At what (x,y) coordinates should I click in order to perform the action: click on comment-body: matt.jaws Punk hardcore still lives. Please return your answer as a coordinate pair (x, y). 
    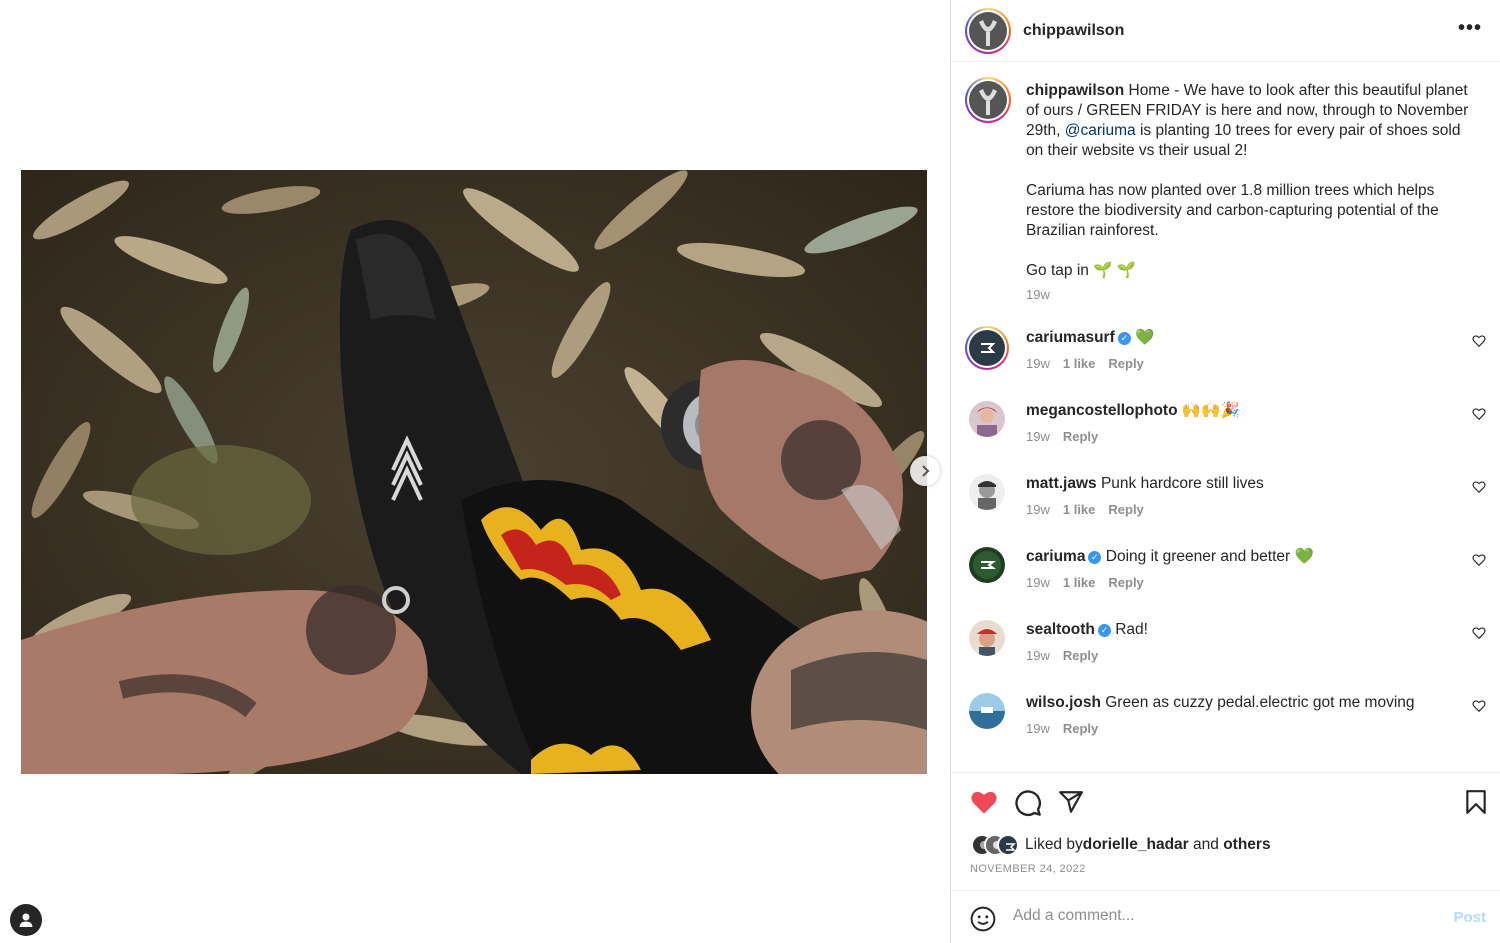
    Looking at the image, I should click on (1236, 484).